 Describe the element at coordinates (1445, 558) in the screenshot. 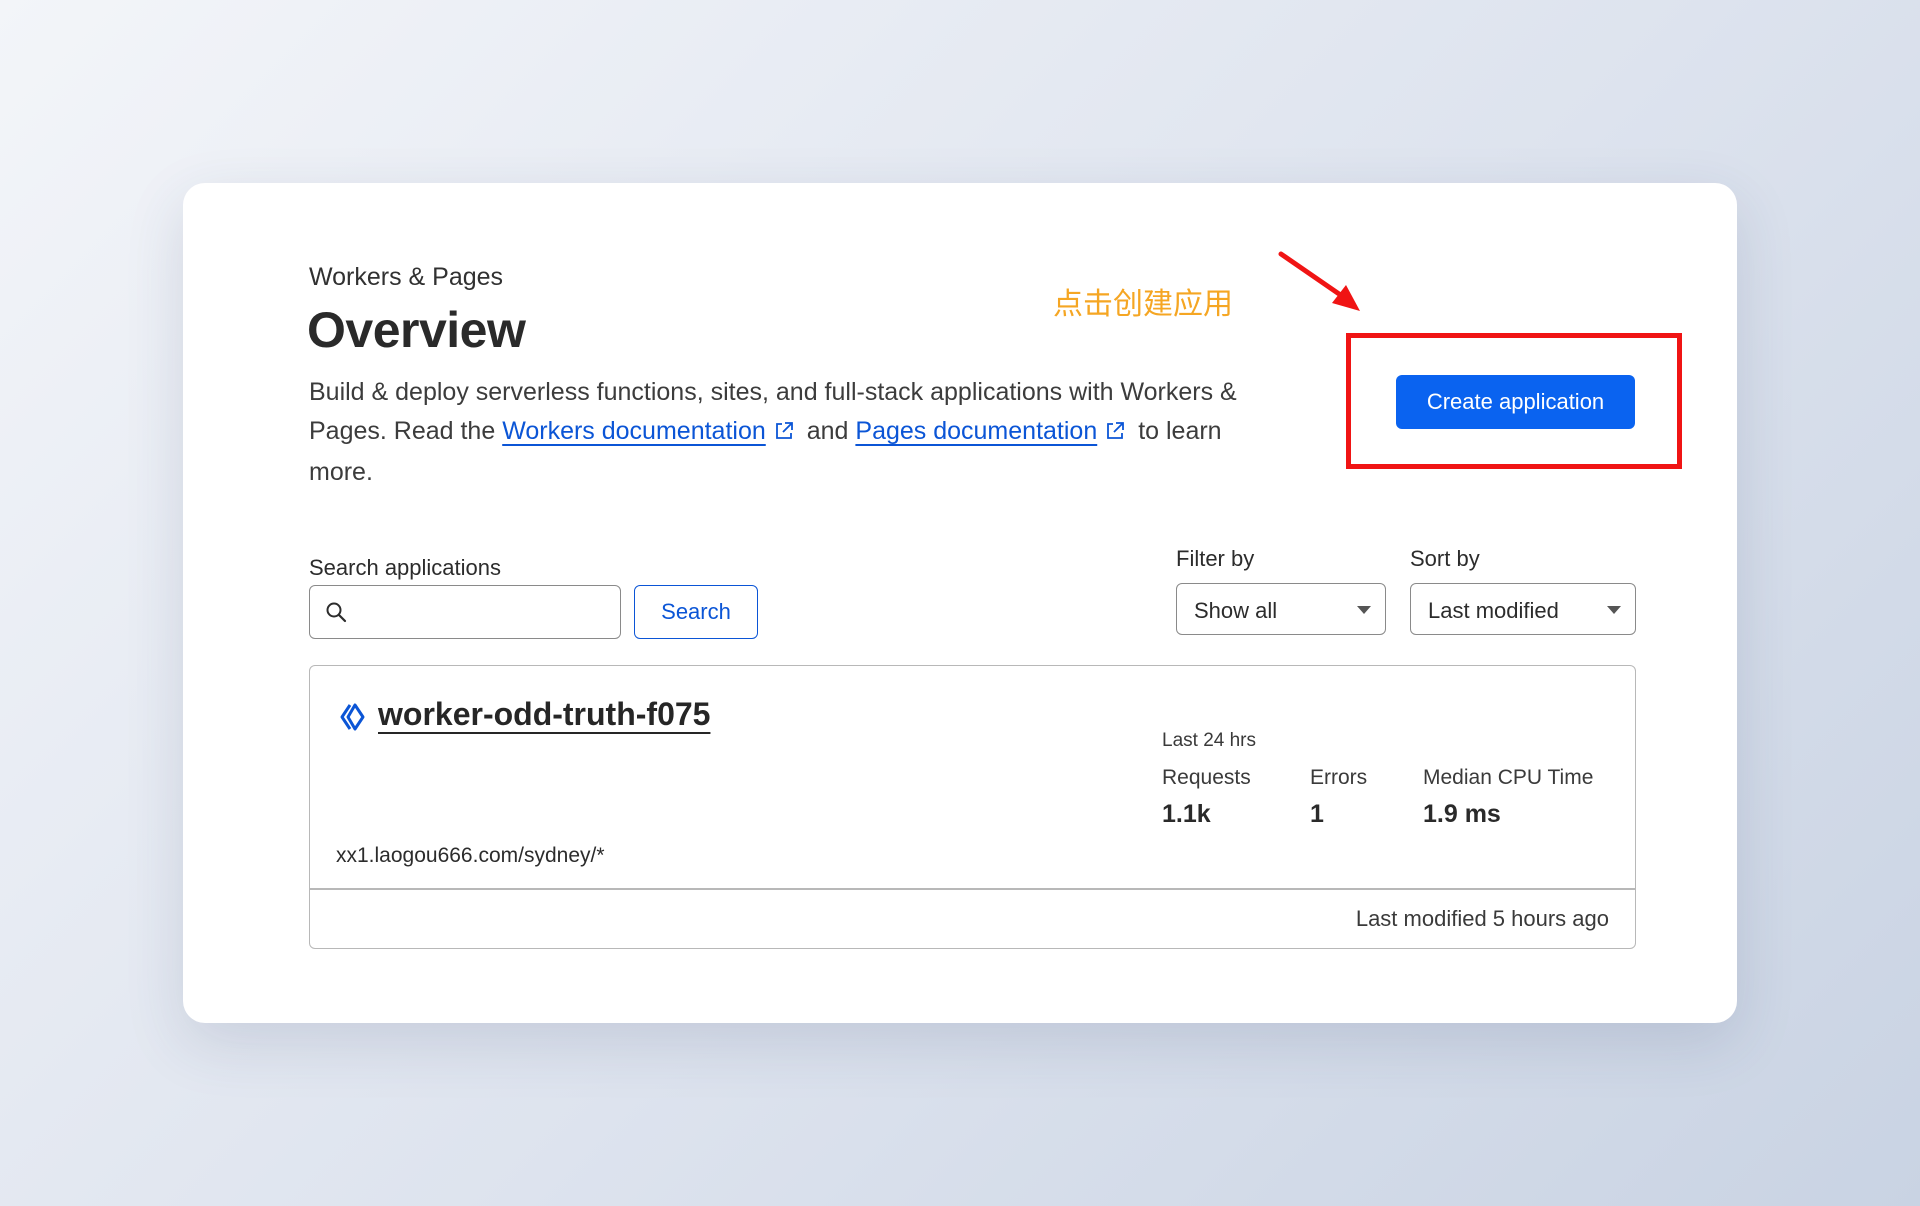

I see `sort-label: Sort by` at that location.